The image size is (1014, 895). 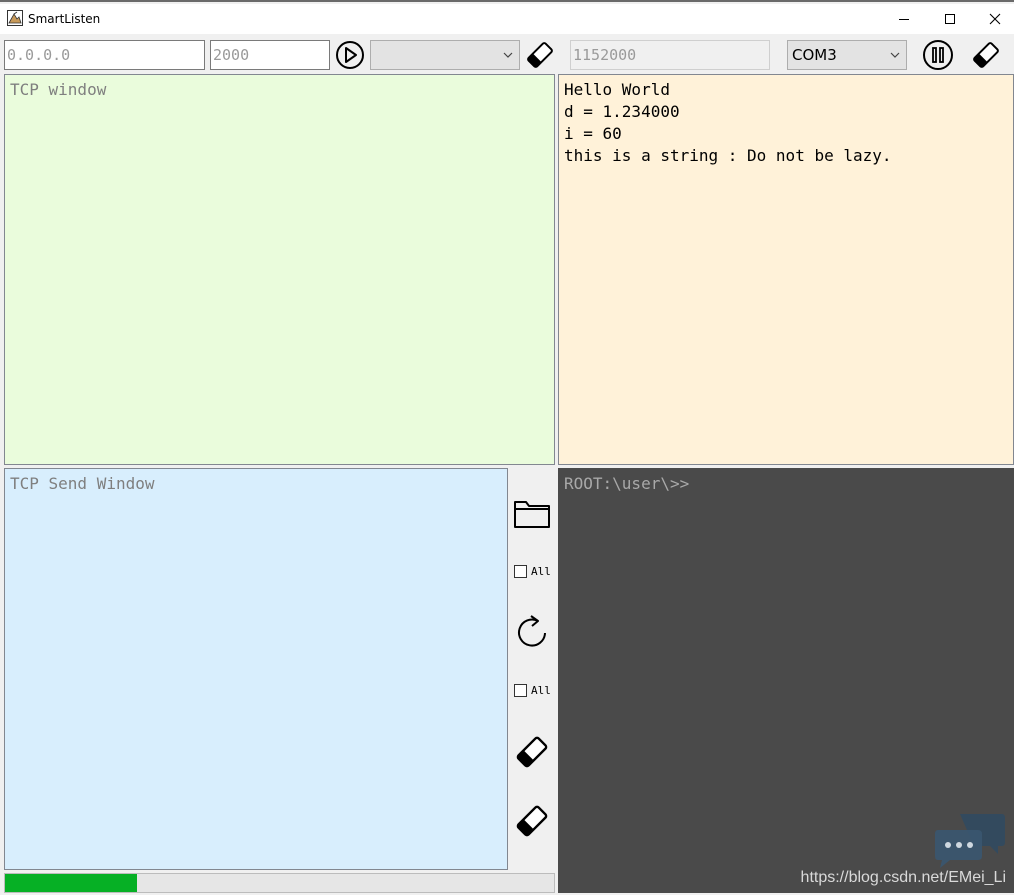 What do you see at coordinates (270, 55) in the screenshot?
I see `port-input: 2000` at bounding box center [270, 55].